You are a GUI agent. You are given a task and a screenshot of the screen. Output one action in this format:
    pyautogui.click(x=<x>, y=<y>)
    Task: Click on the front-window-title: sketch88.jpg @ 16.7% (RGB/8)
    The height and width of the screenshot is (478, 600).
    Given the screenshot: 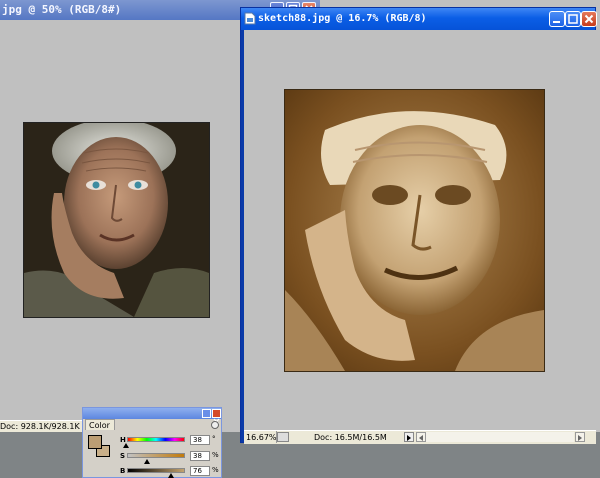 What is the action you would take?
    pyautogui.click(x=342, y=18)
    